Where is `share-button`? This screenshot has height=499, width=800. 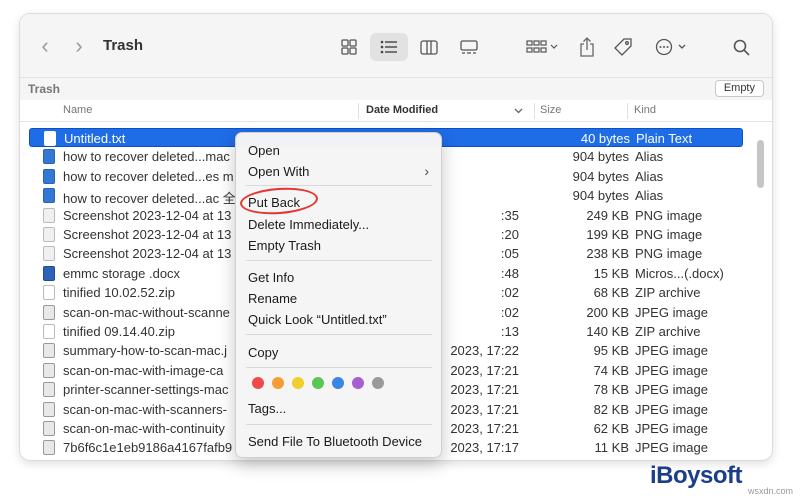 share-button is located at coordinates (587, 47).